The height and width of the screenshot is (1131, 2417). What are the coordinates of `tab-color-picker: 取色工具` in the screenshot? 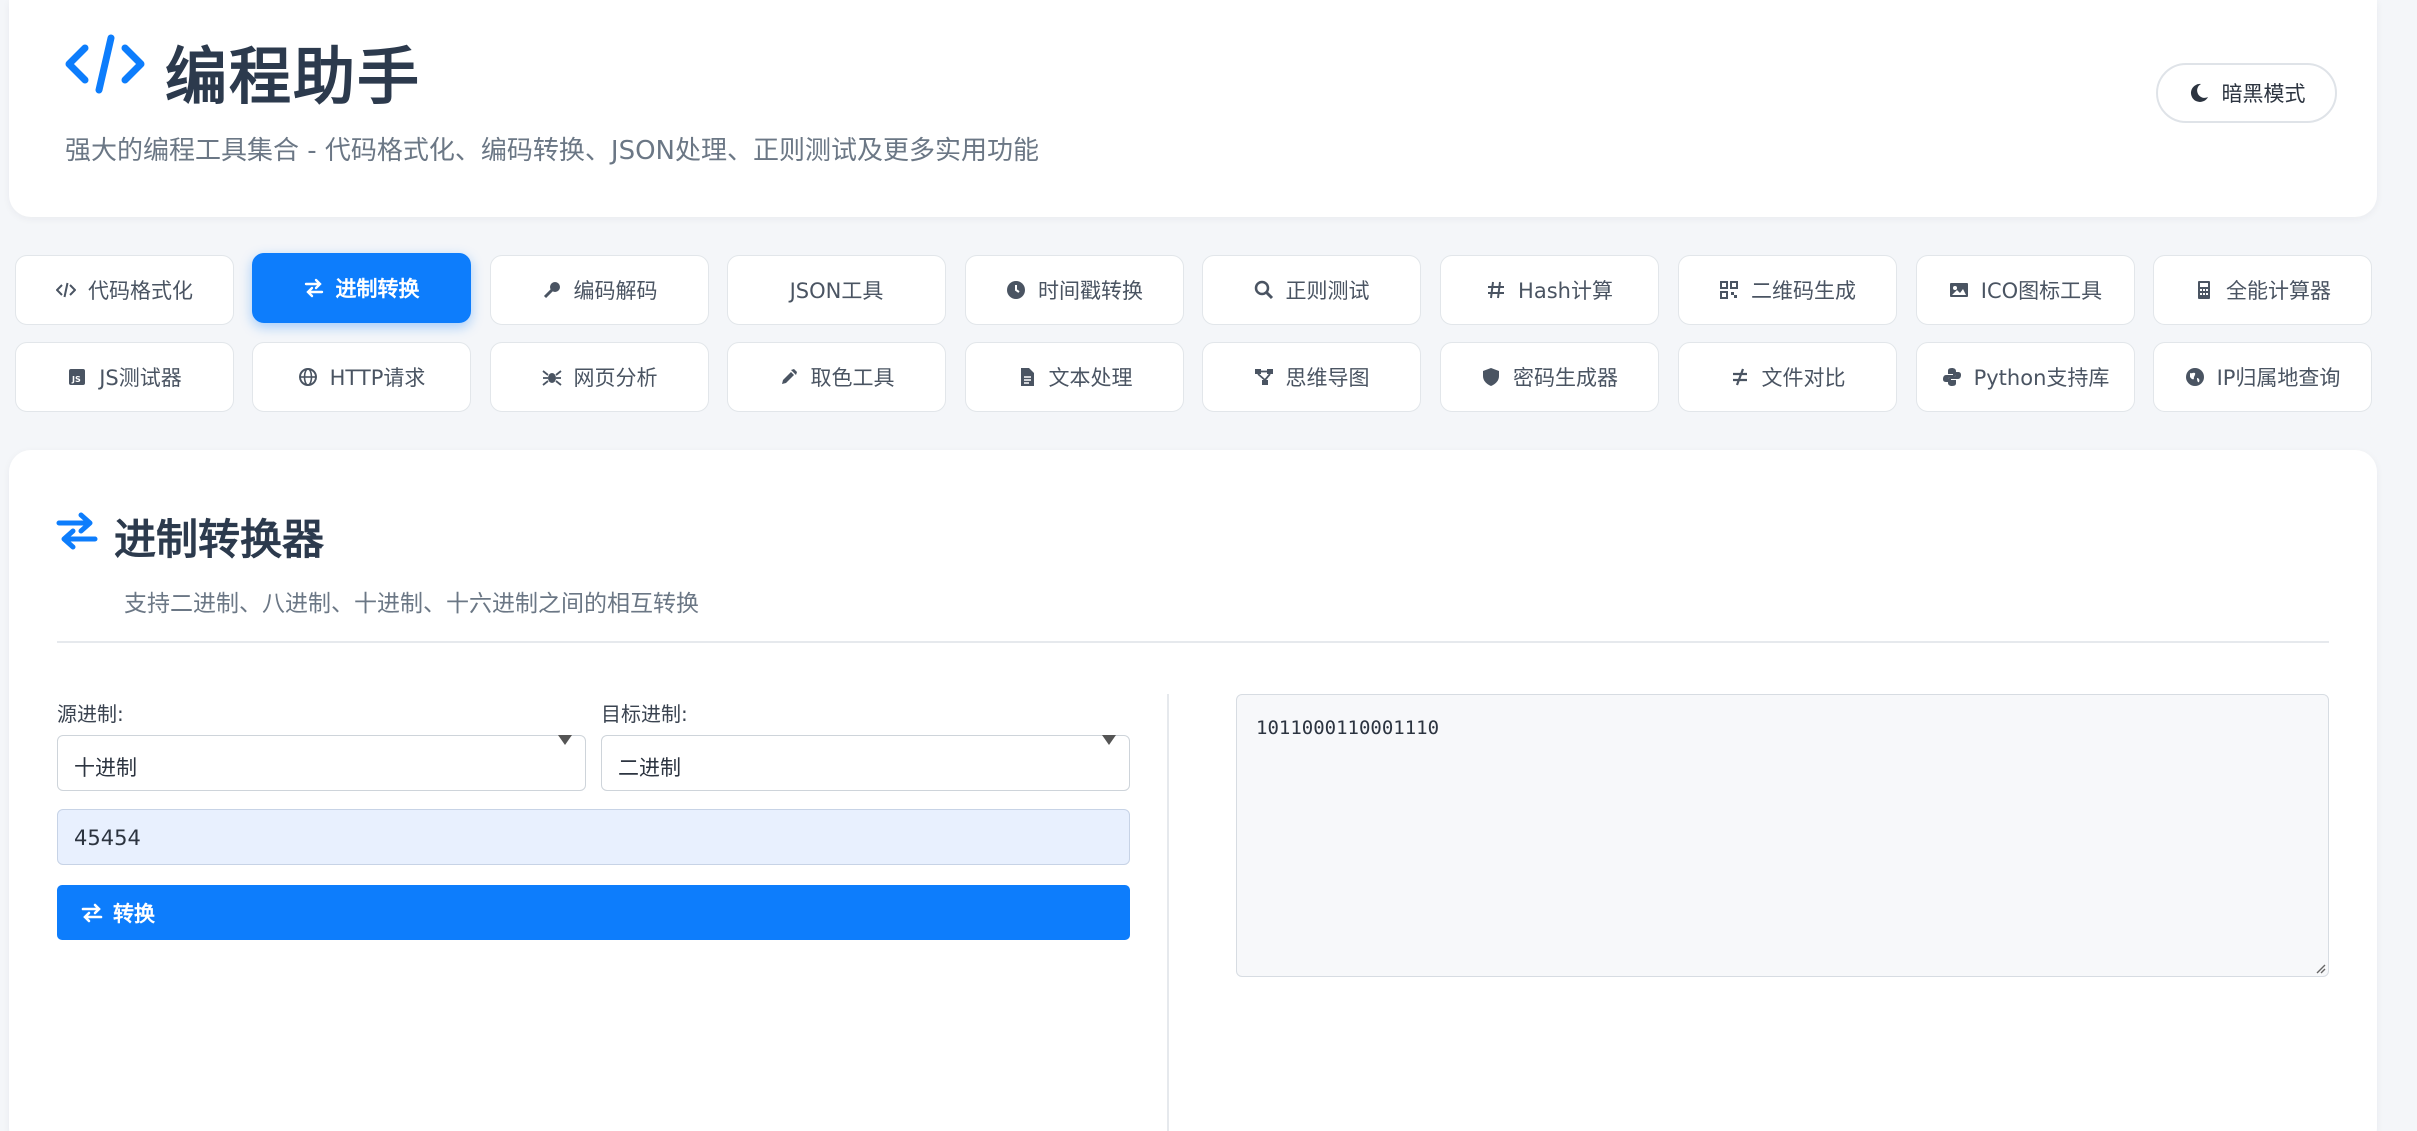 It's located at (836, 377).